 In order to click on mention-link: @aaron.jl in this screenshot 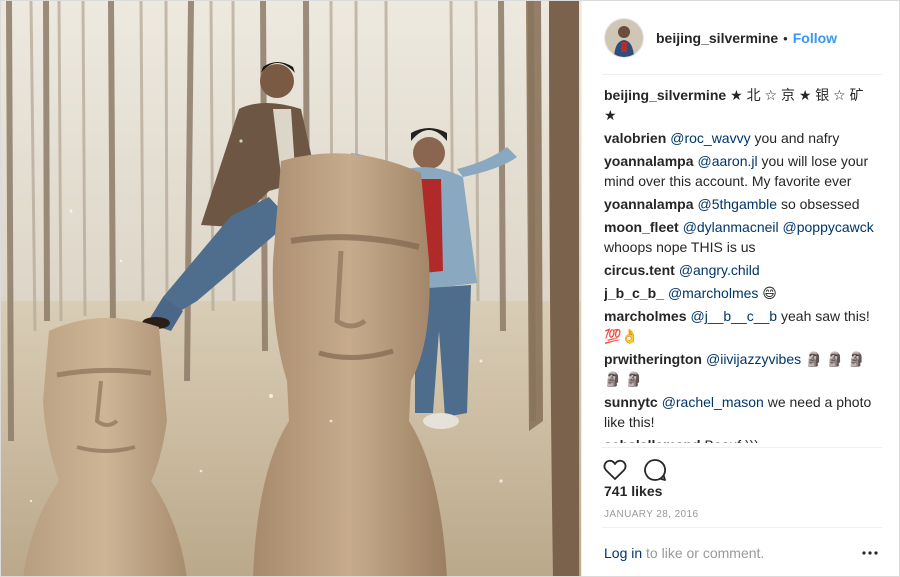, I will do `click(727, 161)`.